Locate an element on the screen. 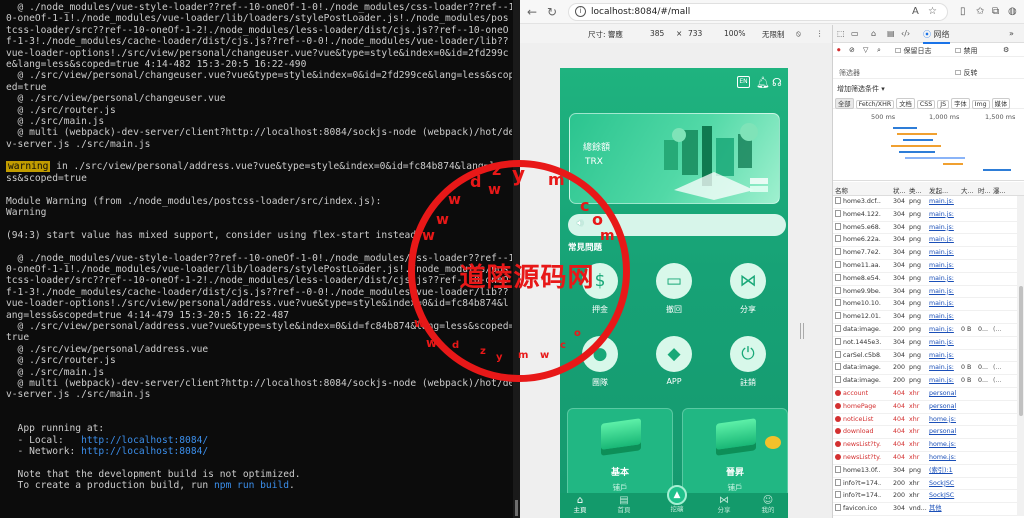  grid-item-withdraw: ▭ 撤回 is located at coordinates (674, 289).